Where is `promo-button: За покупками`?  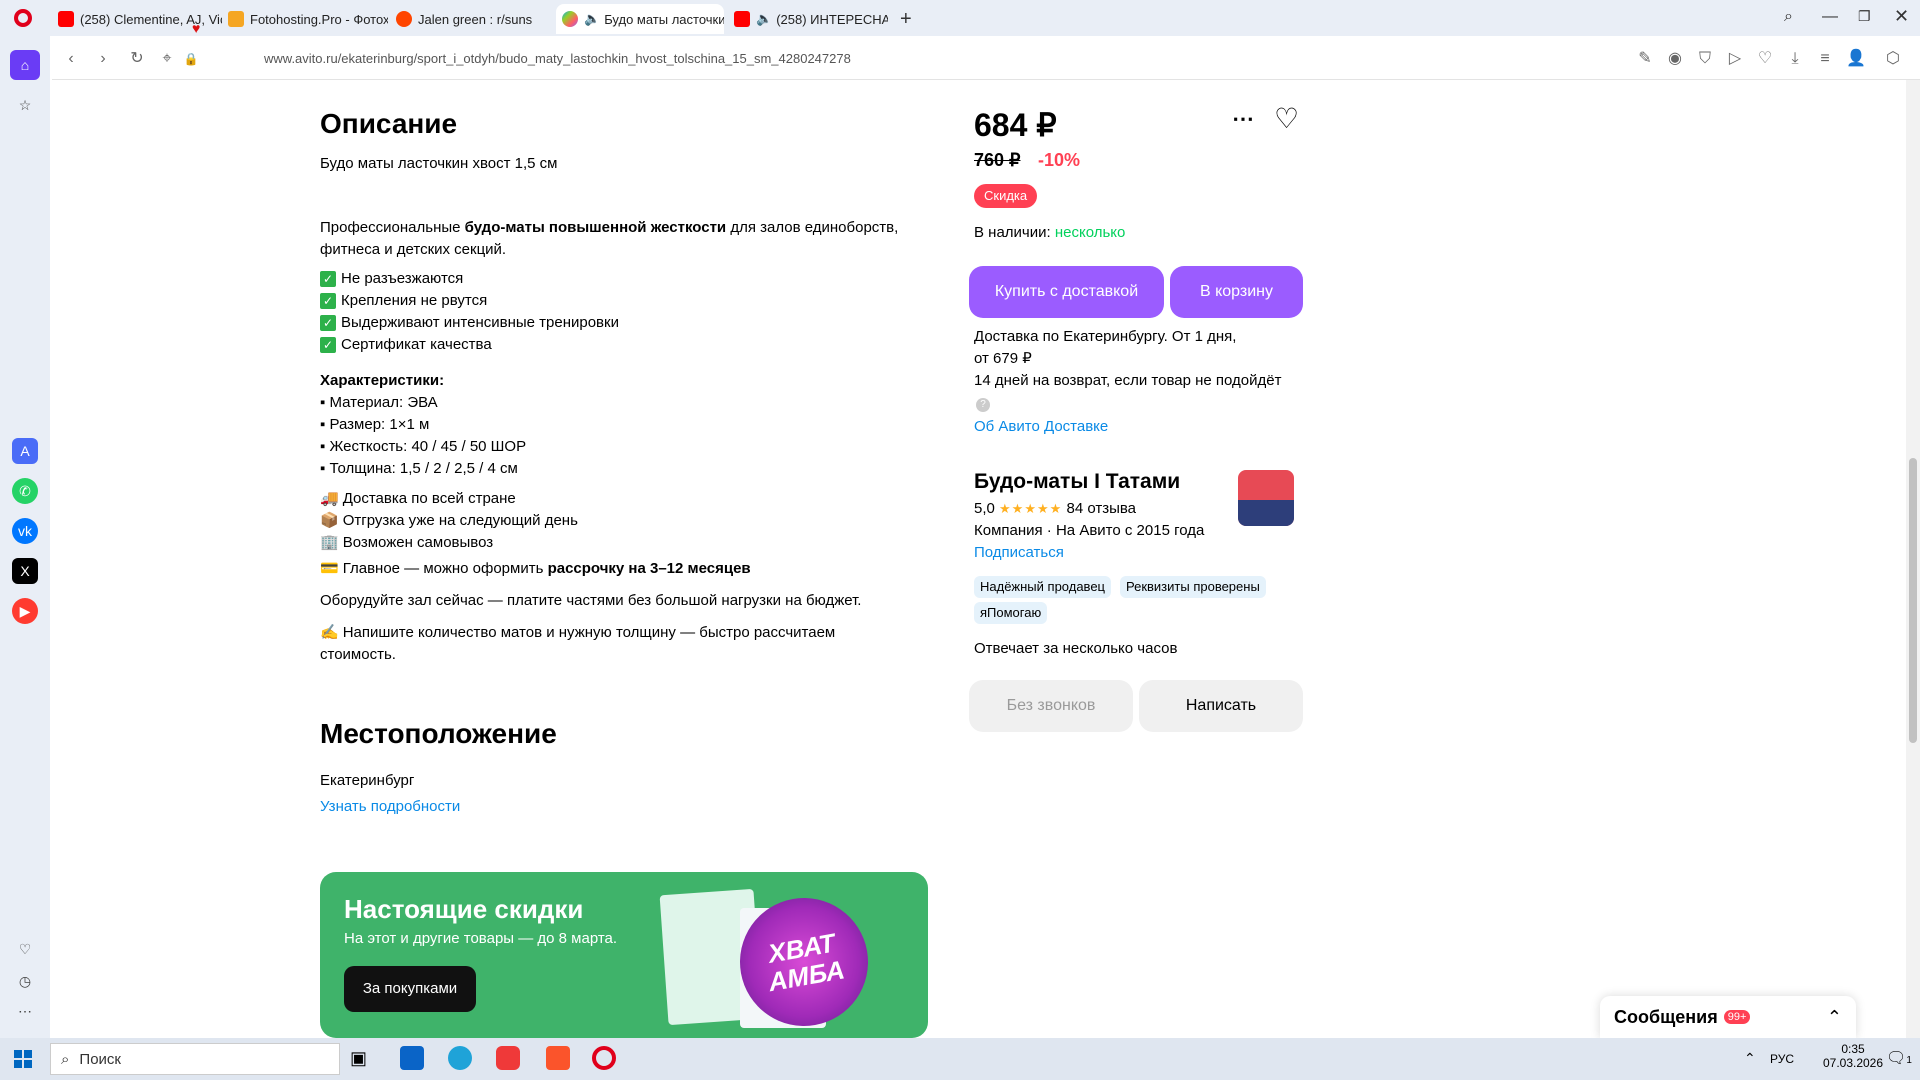 promo-button: За покупками is located at coordinates (410, 989).